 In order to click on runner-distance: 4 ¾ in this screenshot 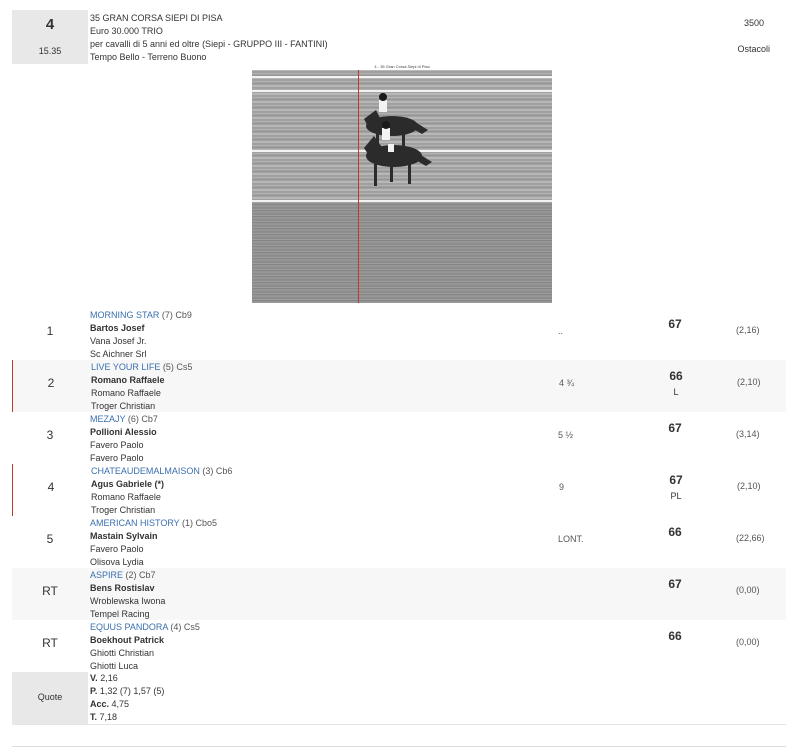, I will do `click(567, 383)`.